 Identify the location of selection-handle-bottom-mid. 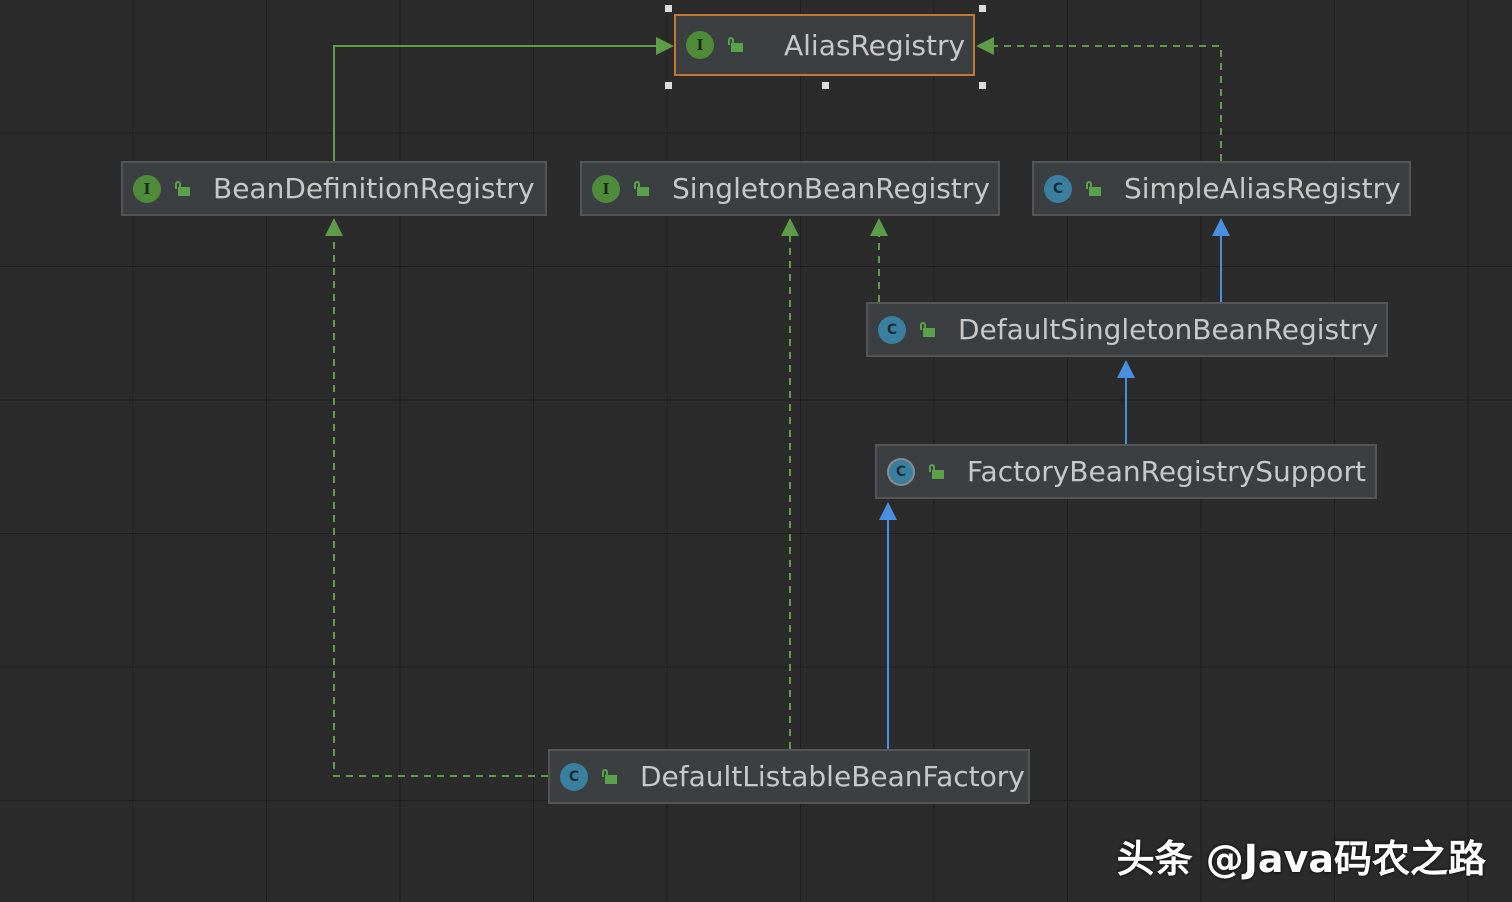
(825, 85).